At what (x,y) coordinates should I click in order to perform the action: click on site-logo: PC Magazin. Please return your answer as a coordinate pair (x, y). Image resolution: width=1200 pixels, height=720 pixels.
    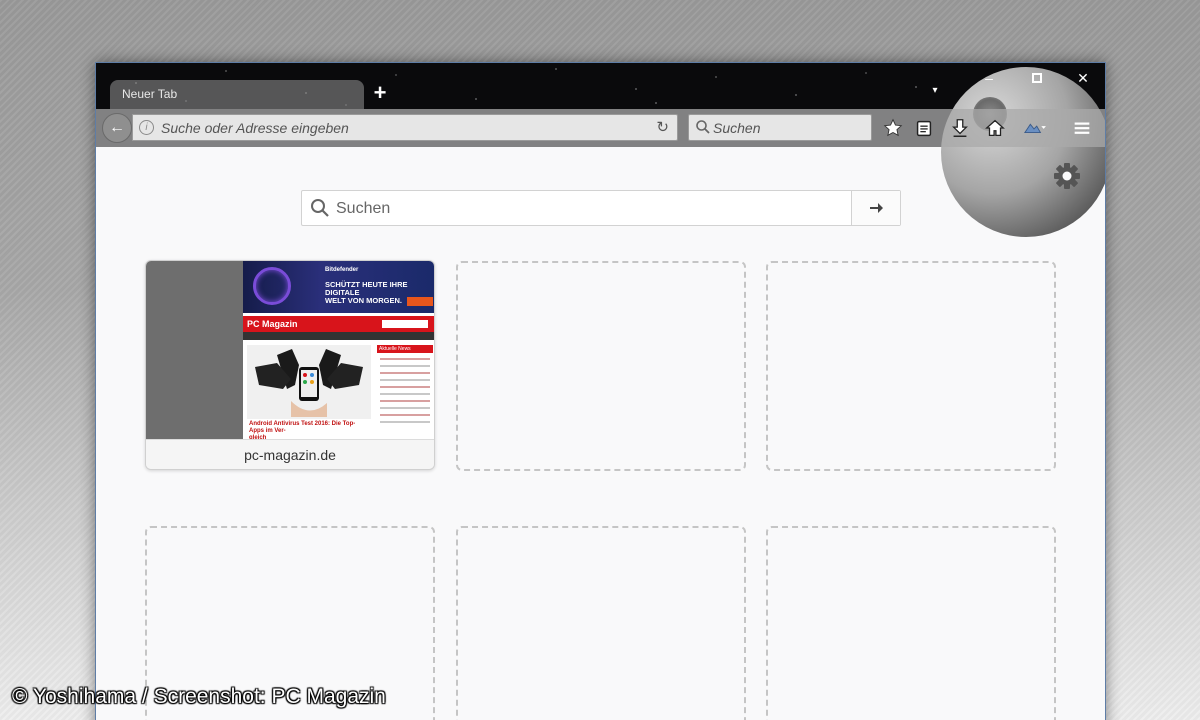
    Looking at the image, I should click on (272, 324).